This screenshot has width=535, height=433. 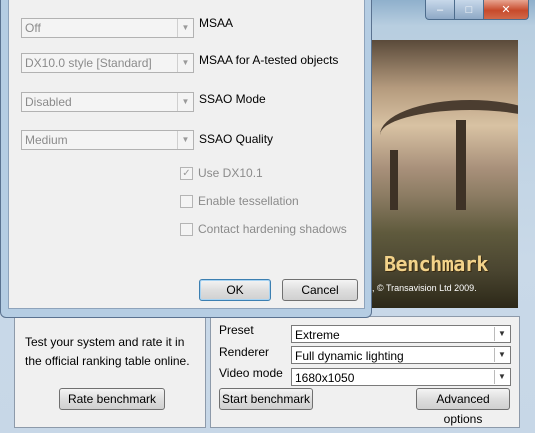 I want to click on preset-value: Extreme, so click(x=317, y=335).